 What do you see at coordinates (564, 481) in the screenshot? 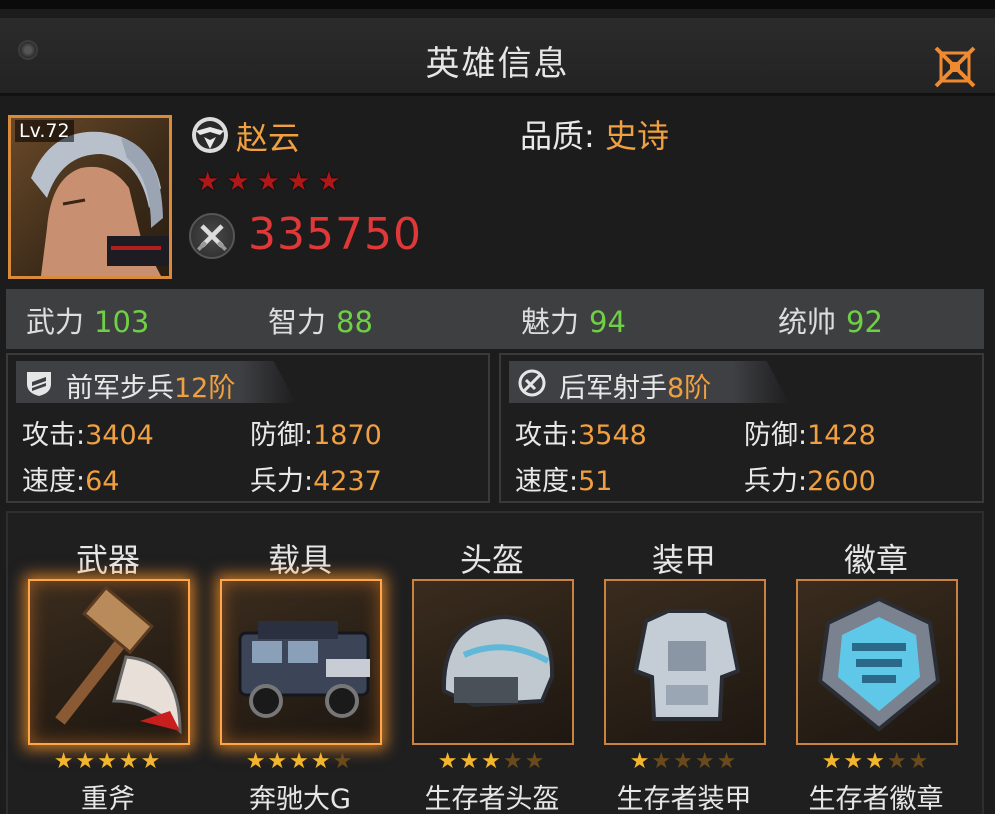
I see `troop-speed: 速度:51` at bounding box center [564, 481].